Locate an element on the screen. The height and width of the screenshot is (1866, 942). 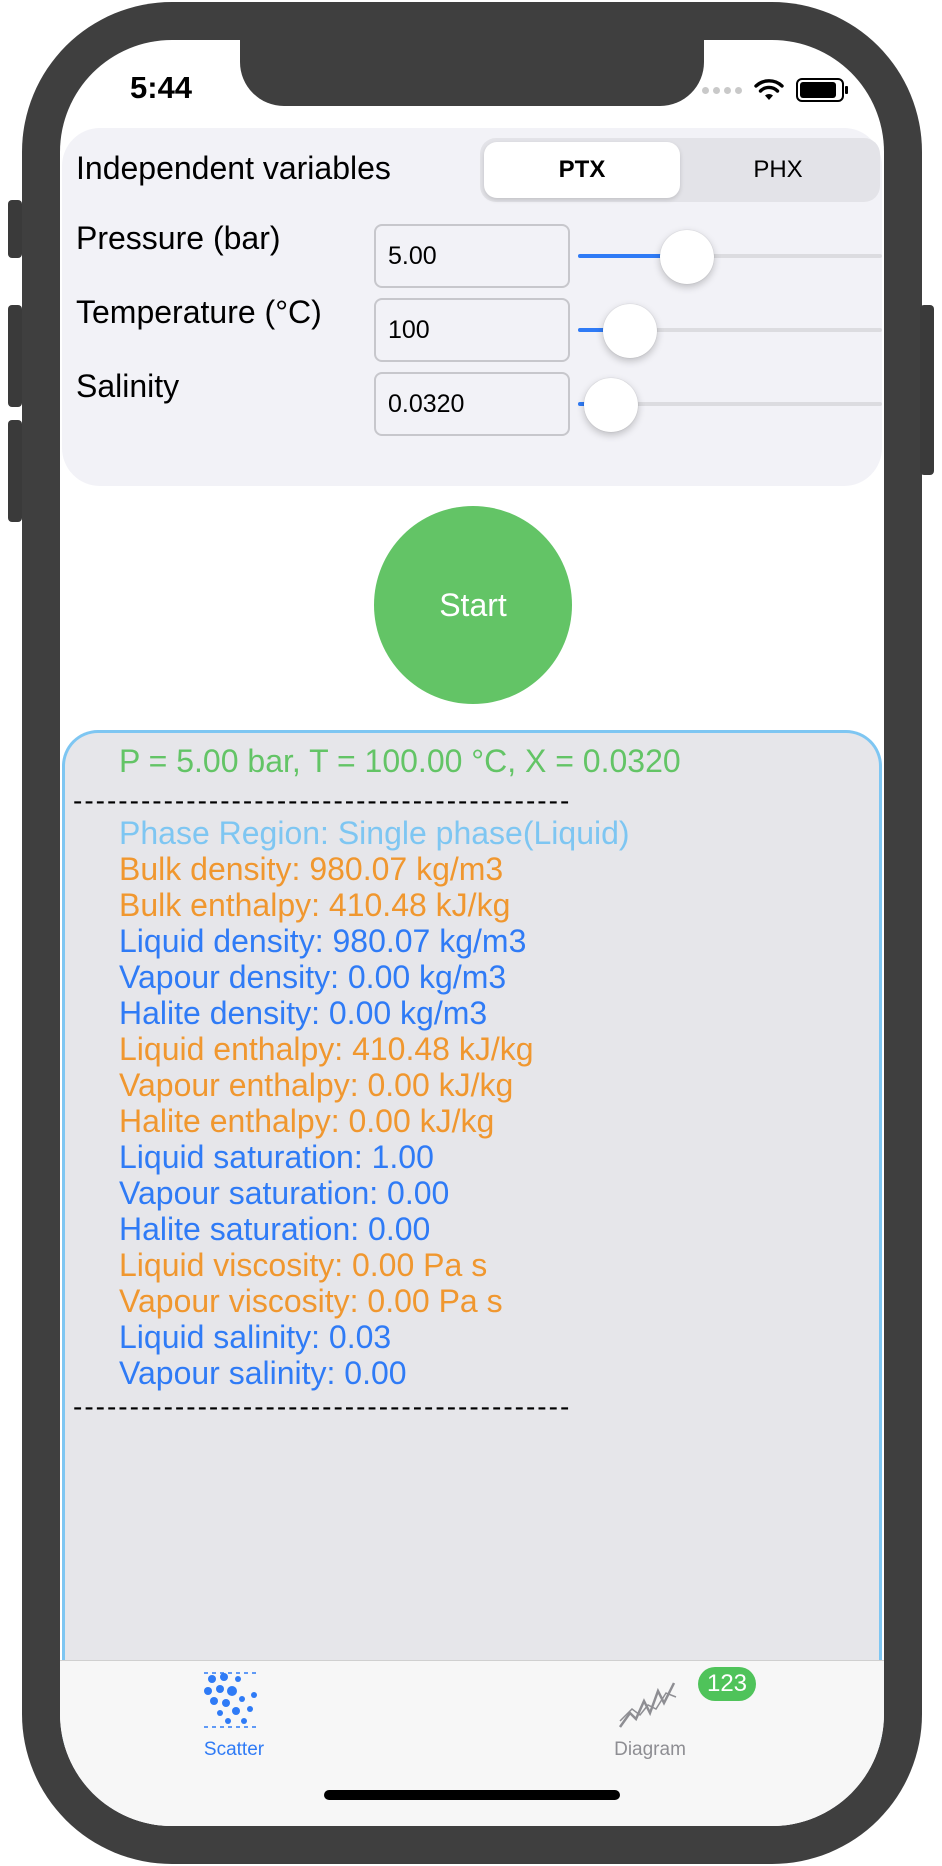
salinity-slider is located at coordinates (730, 405).